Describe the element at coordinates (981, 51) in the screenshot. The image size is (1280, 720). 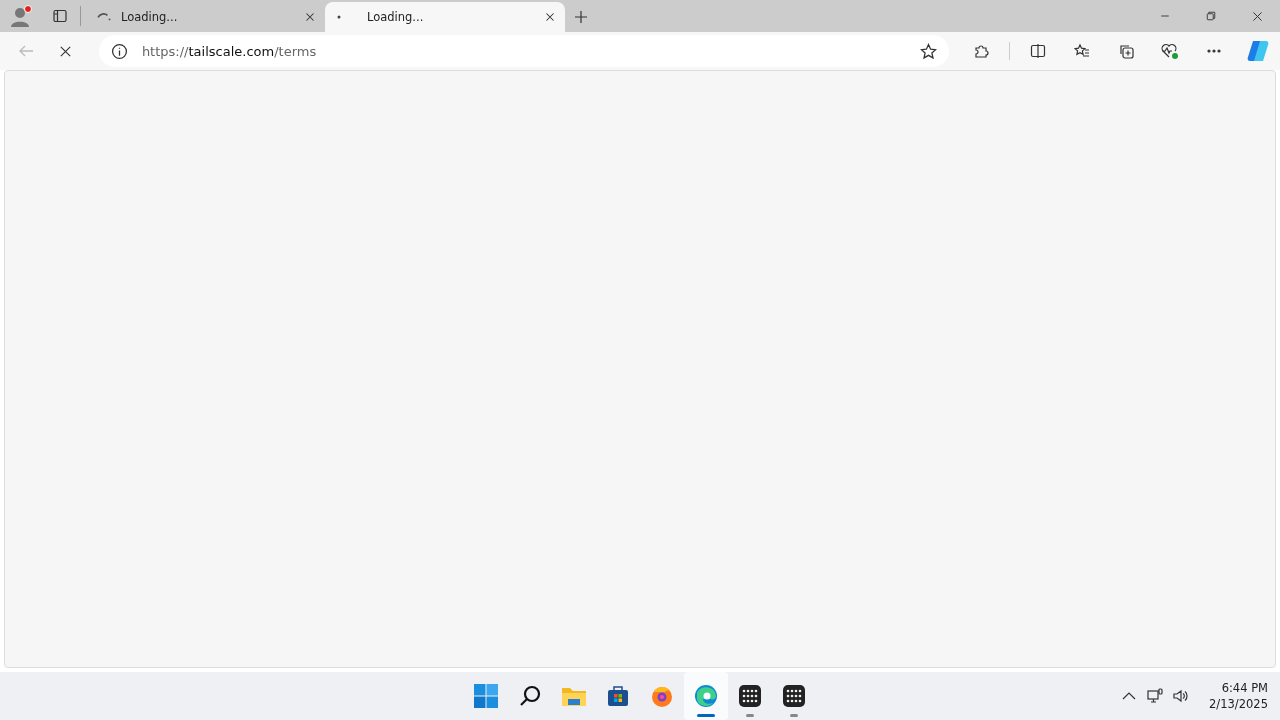
I see `puzzle-piece-icon` at that location.